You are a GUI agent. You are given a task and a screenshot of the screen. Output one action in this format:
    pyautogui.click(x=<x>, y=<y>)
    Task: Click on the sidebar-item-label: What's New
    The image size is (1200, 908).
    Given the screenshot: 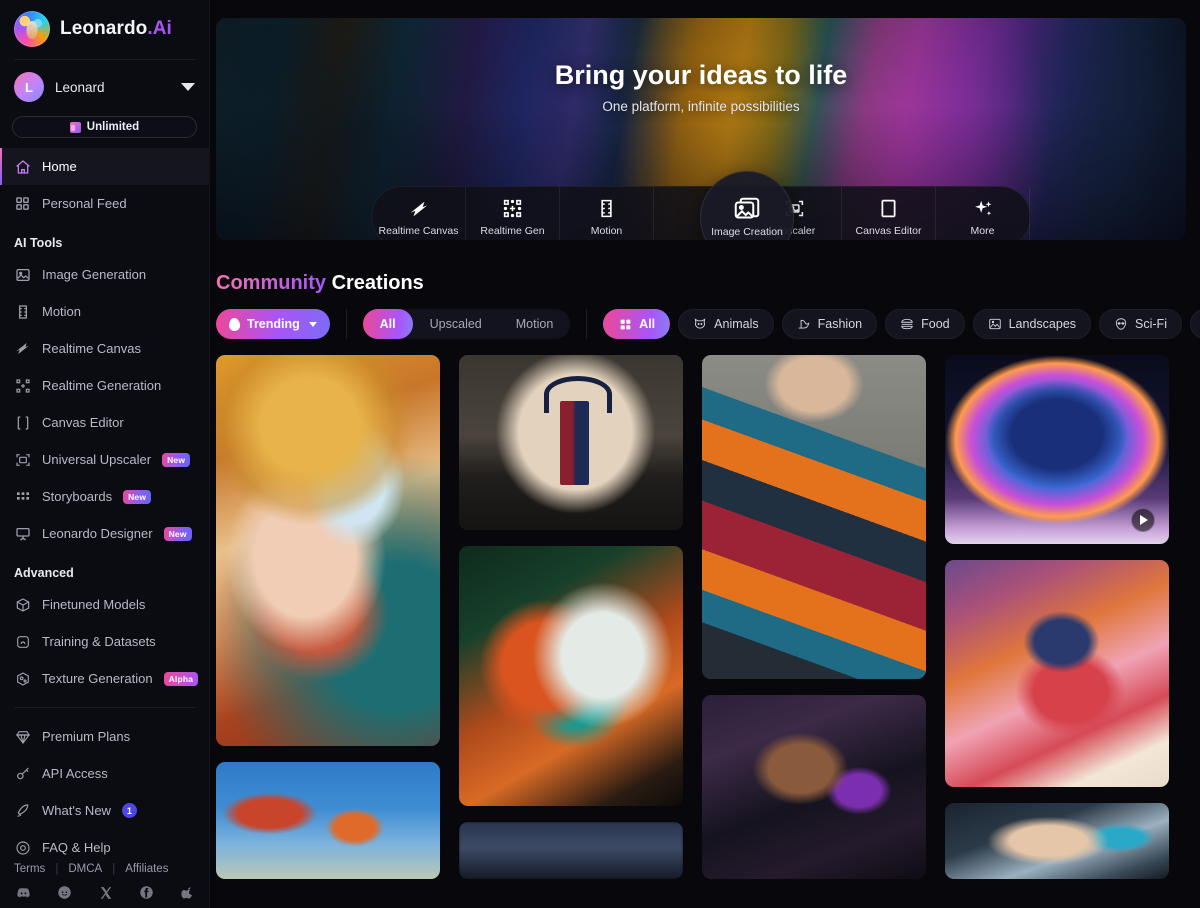 What is the action you would take?
    pyautogui.click(x=76, y=810)
    